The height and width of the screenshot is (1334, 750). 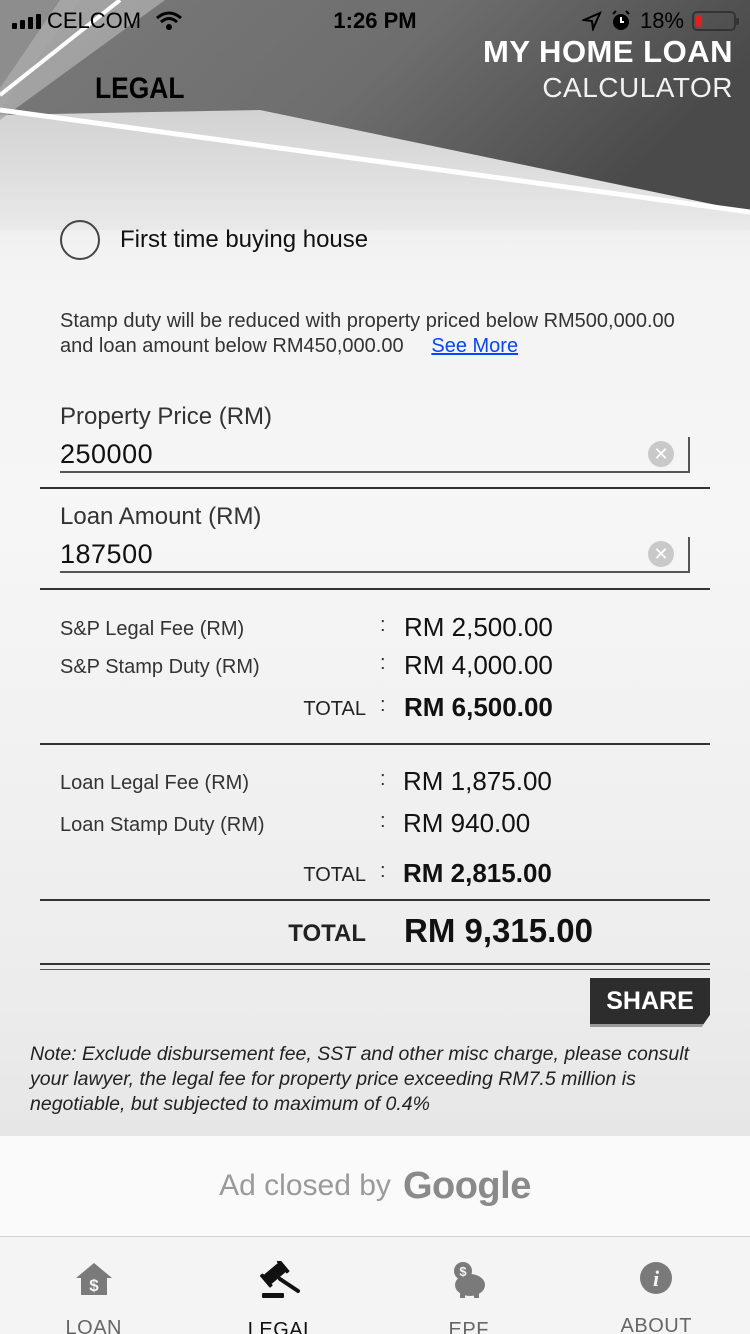 I want to click on gavel-icon, so click(x=281, y=1280).